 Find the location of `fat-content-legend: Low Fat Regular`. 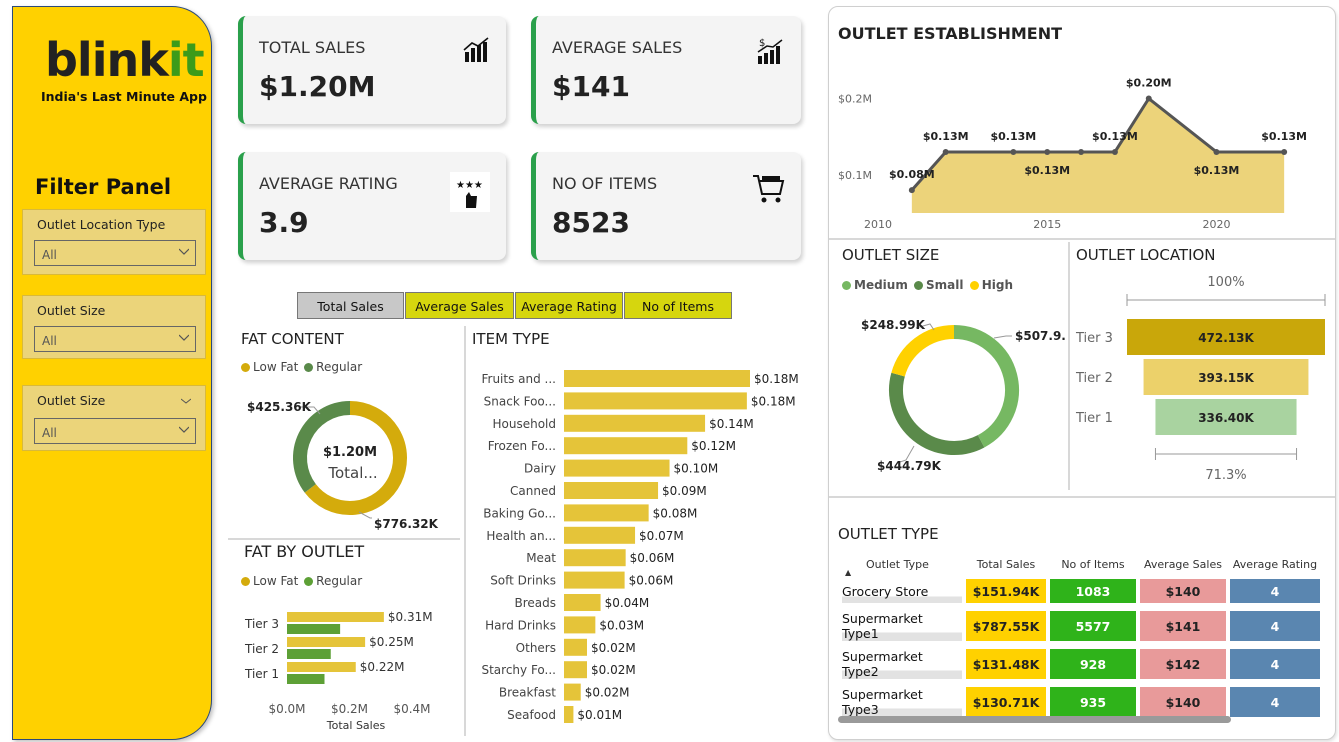

fat-content-legend: Low Fat Regular is located at coordinates (301, 367).